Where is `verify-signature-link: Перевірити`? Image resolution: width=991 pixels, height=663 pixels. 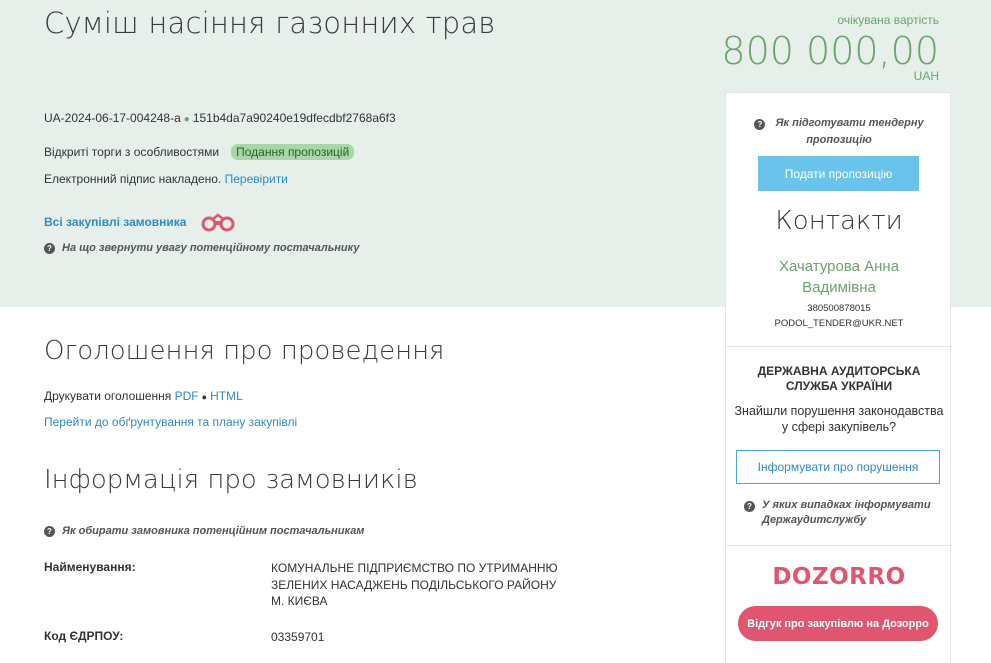 verify-signature-link: Перевірити is located at coordinates (256, 179).